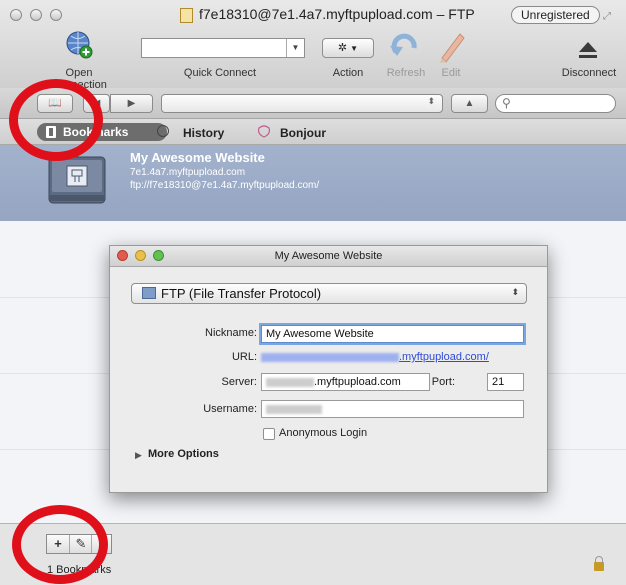 This screenshot has width=626, height=585. What do you see at coordinates (451, 47) in the screenshot?
I see `pencil-icon` at bounding box center [451, 47].